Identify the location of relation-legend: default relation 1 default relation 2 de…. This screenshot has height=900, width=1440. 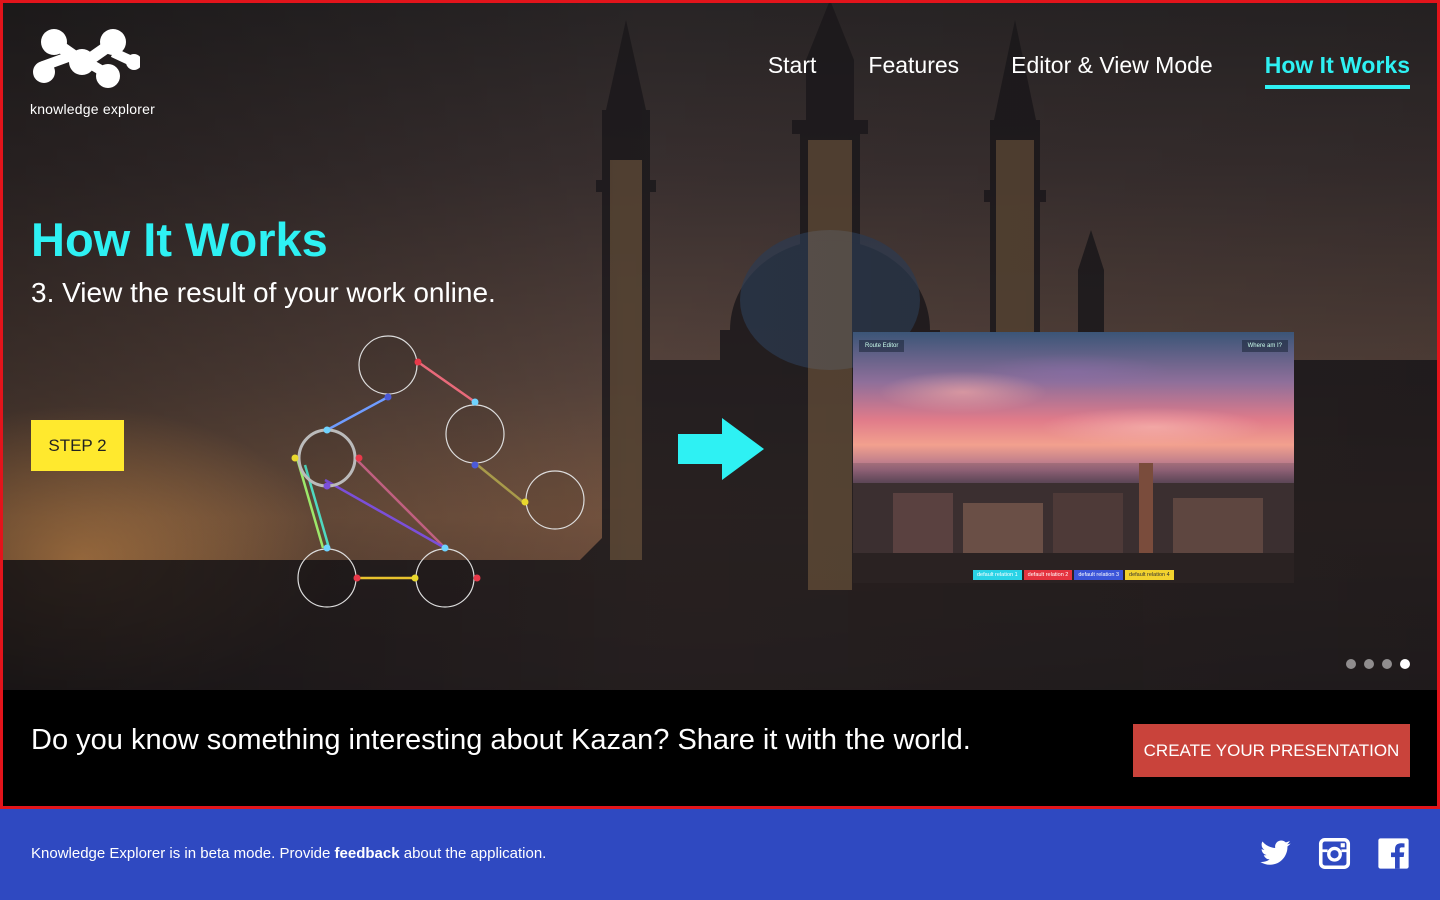
(1073, 575).